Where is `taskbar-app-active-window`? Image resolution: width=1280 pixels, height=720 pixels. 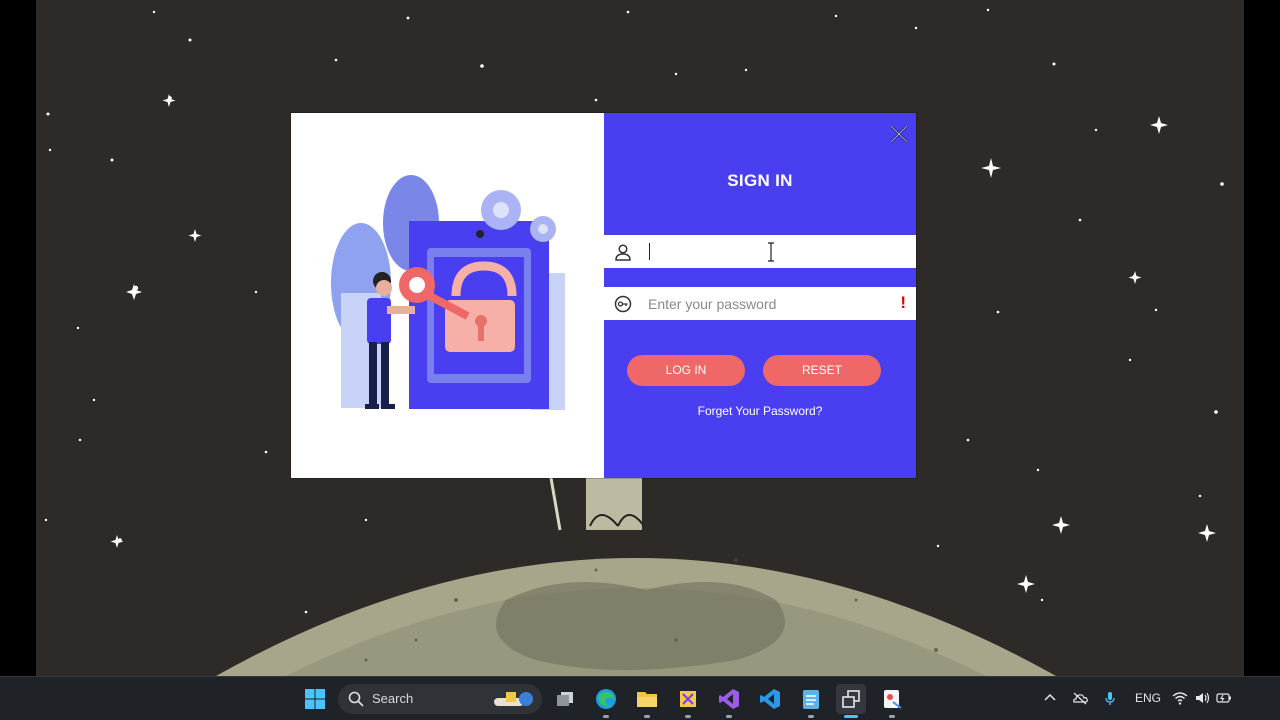 taskbar-app-active-window is located at coordinates (851, 701).